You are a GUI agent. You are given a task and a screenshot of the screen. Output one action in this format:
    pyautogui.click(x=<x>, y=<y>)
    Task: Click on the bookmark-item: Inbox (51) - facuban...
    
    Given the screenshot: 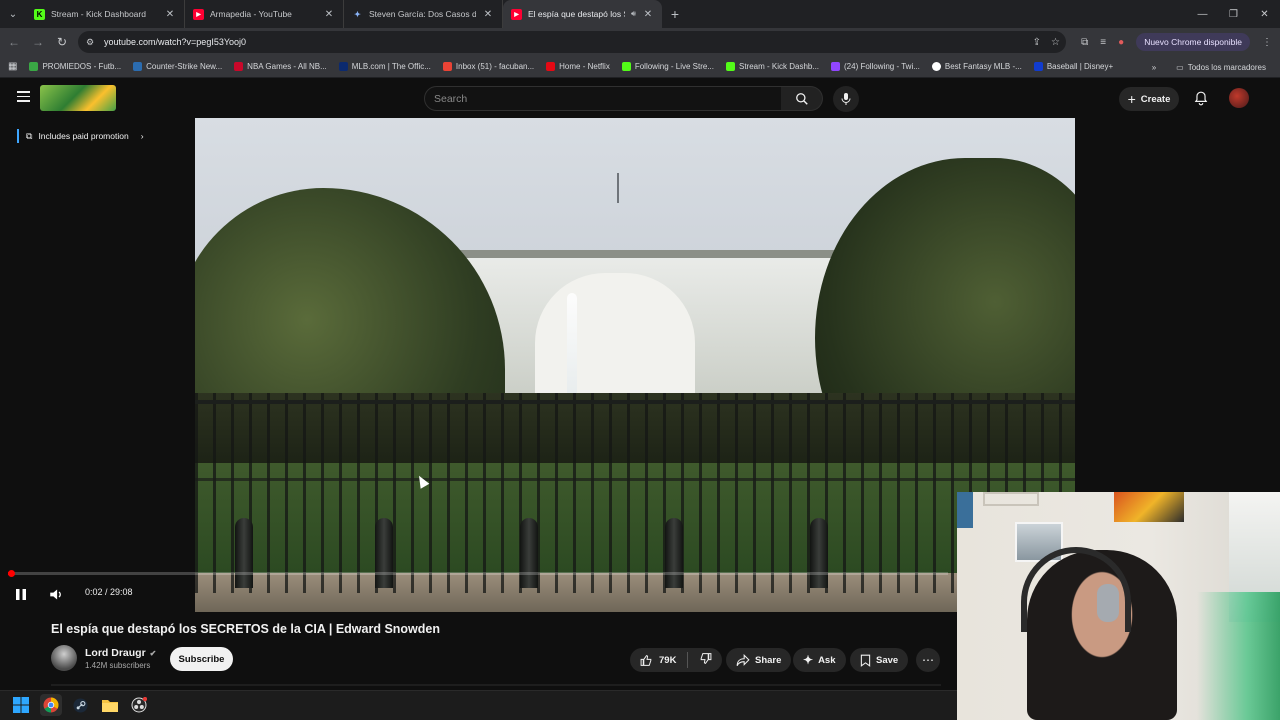 What is the action you would take?
    pyautogui.click(x=488, y=66)
    